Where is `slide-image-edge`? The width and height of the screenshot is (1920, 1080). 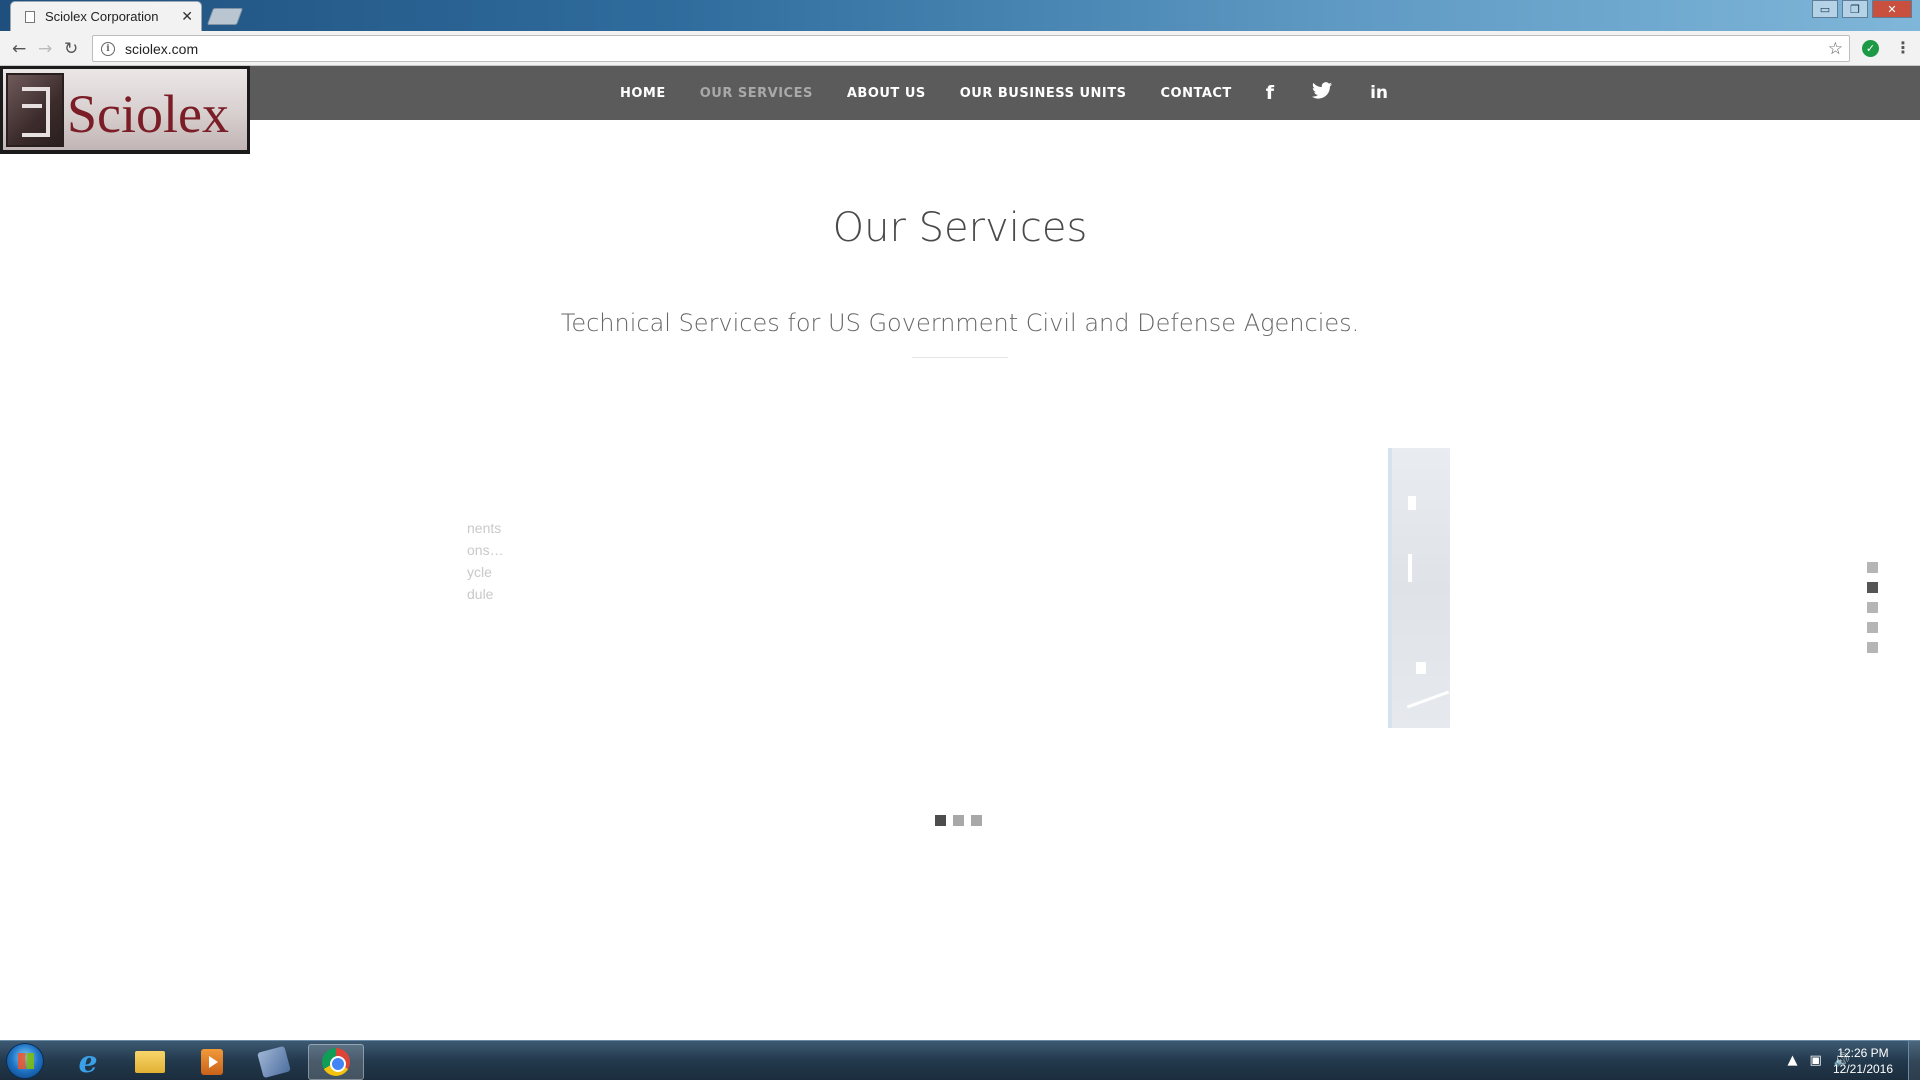 slide-image-edge is located at coordinates (1390, 588).